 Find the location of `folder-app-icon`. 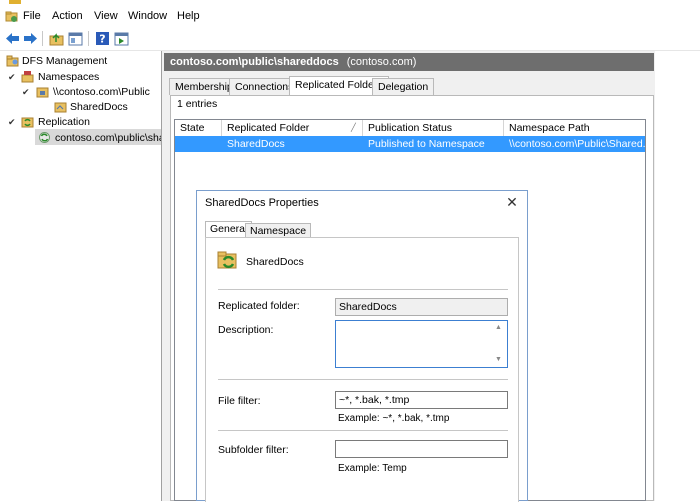

folder-app-icon is located at coordinates (11, 16).